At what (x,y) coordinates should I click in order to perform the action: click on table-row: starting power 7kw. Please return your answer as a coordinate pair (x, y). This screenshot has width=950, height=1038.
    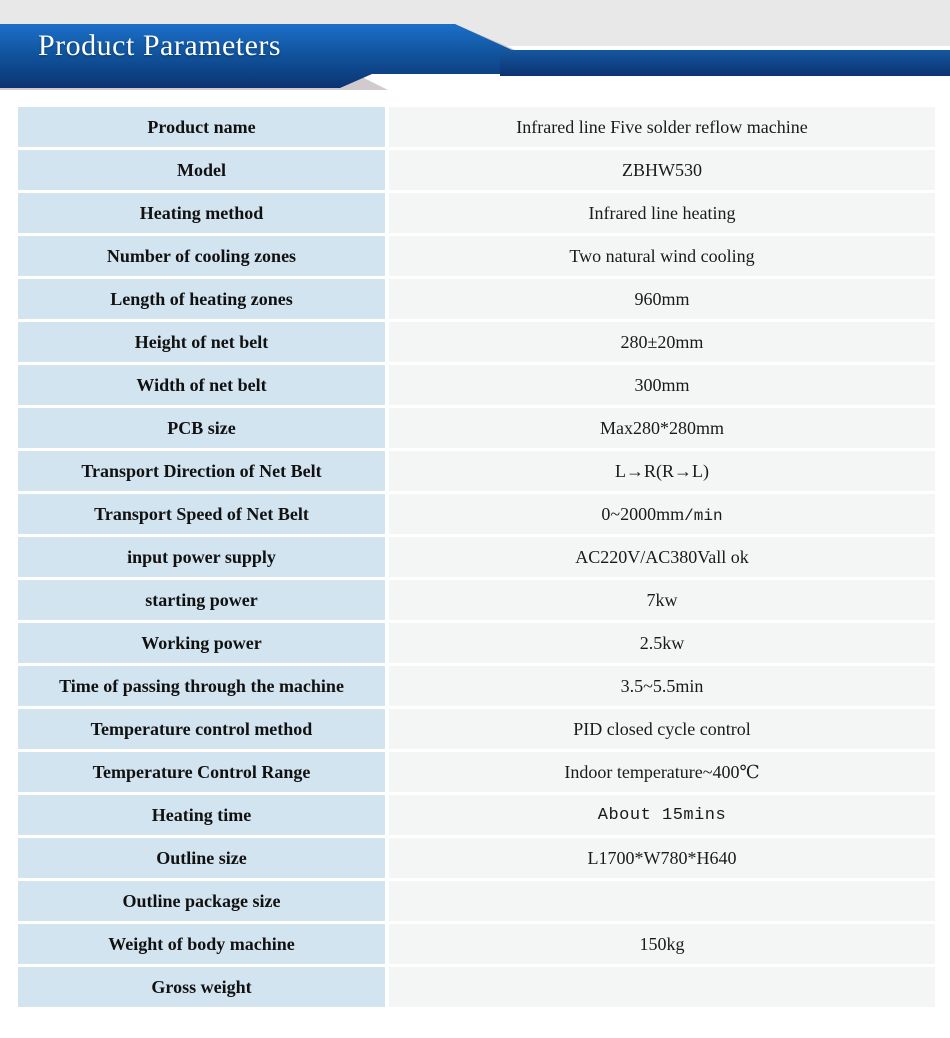
    Looking at the image, I should click on (476, 600).